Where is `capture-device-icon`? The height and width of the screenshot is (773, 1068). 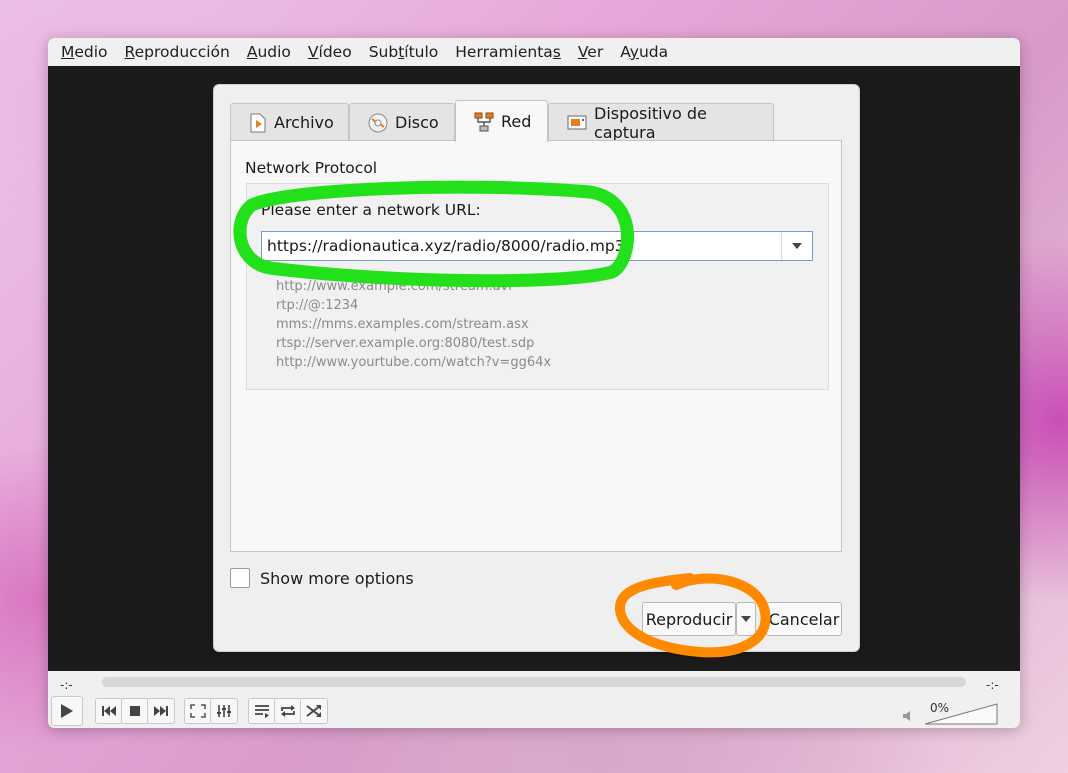
capture-device-icon is located at coordinates (577, 123).